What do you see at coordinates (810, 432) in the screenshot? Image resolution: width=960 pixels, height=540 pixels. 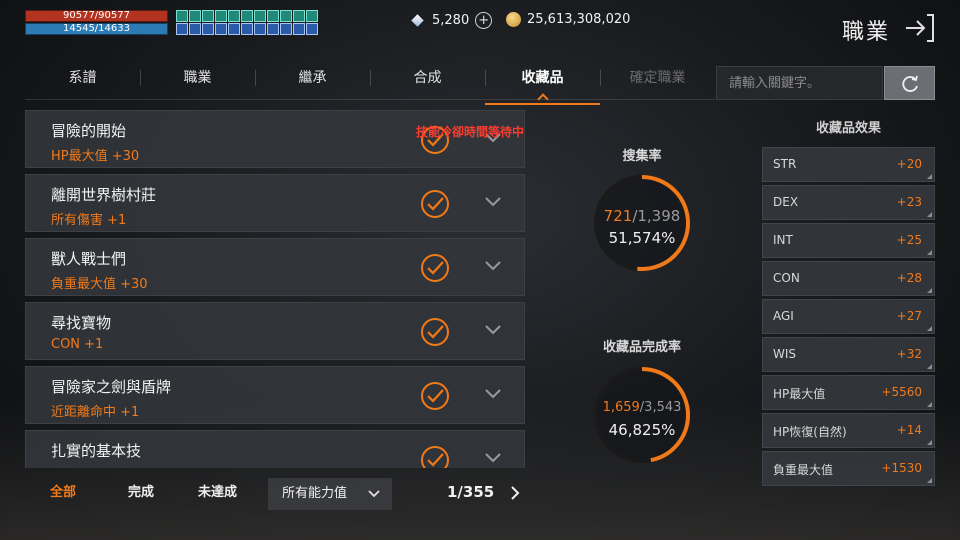 I see `effect-label: HP恢復(自然)` at bounding box center [810, 432].